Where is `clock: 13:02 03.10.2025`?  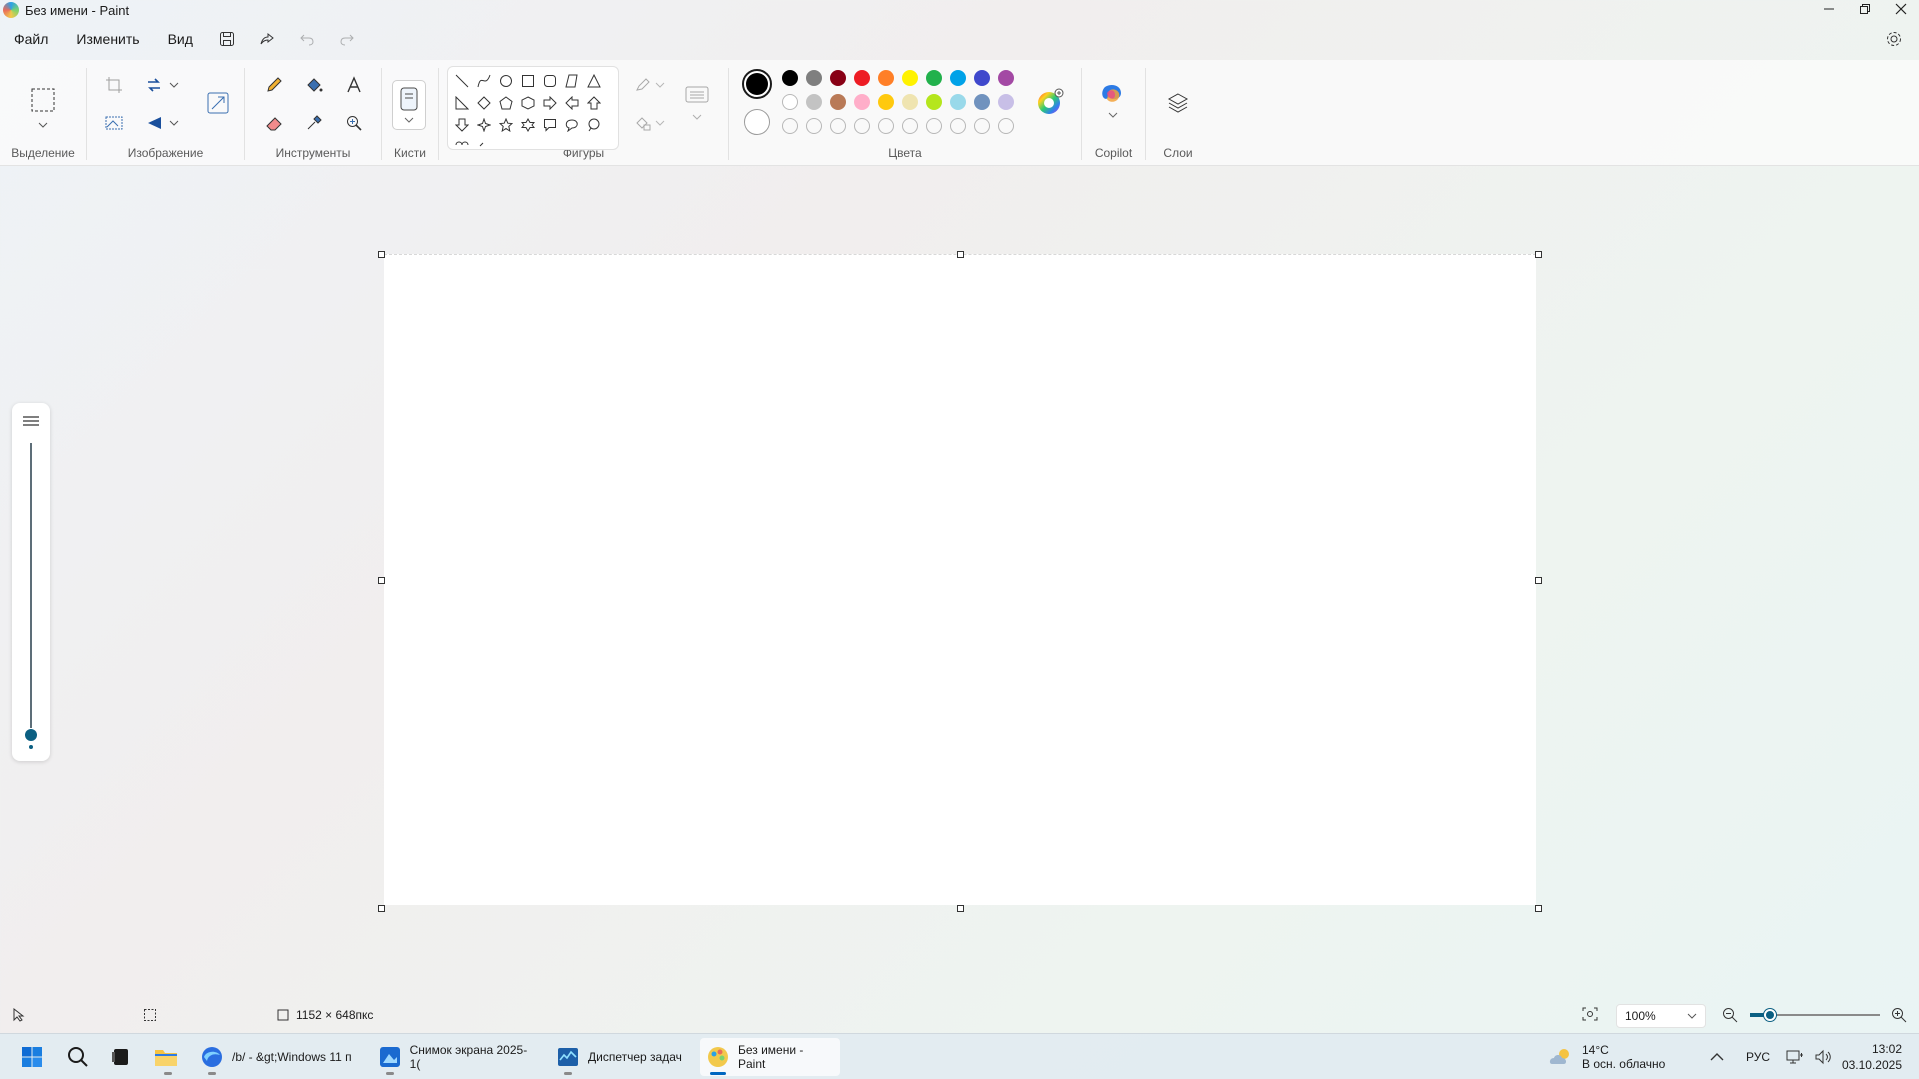 clock: 13:02 03.10.2025 is located at coordinates (1872, 1056).